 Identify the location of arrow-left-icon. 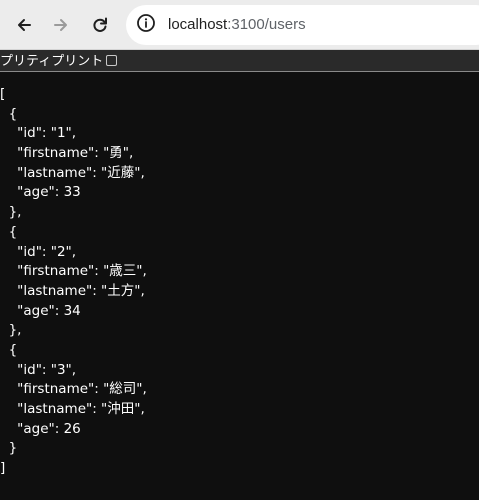
(24, 25).